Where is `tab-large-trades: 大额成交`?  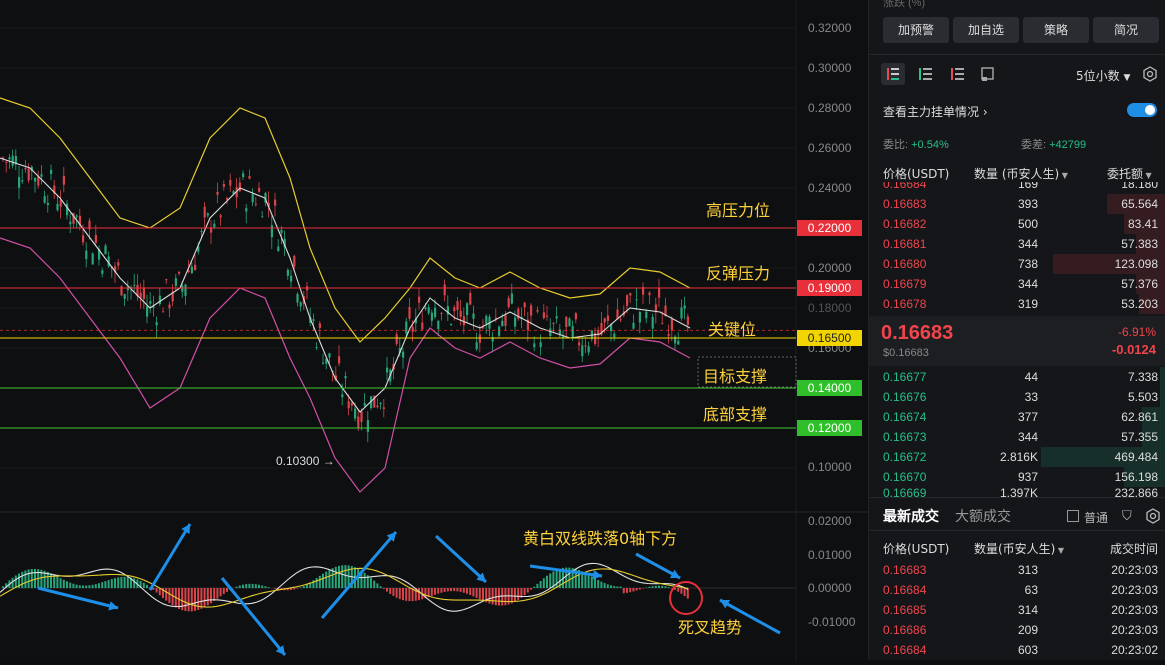 tab-large-trades: 大额成交 is located at coordinates (983, 516).